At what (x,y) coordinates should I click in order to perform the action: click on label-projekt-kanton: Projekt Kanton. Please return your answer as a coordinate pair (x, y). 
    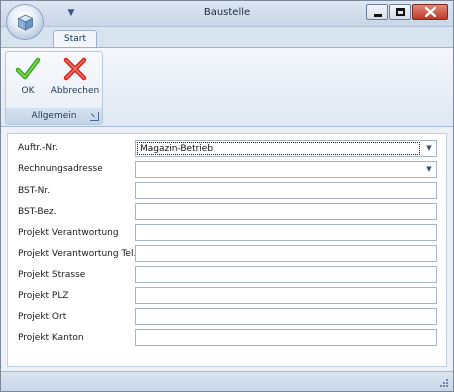
    Looking at the image, I should click on (51, 338).